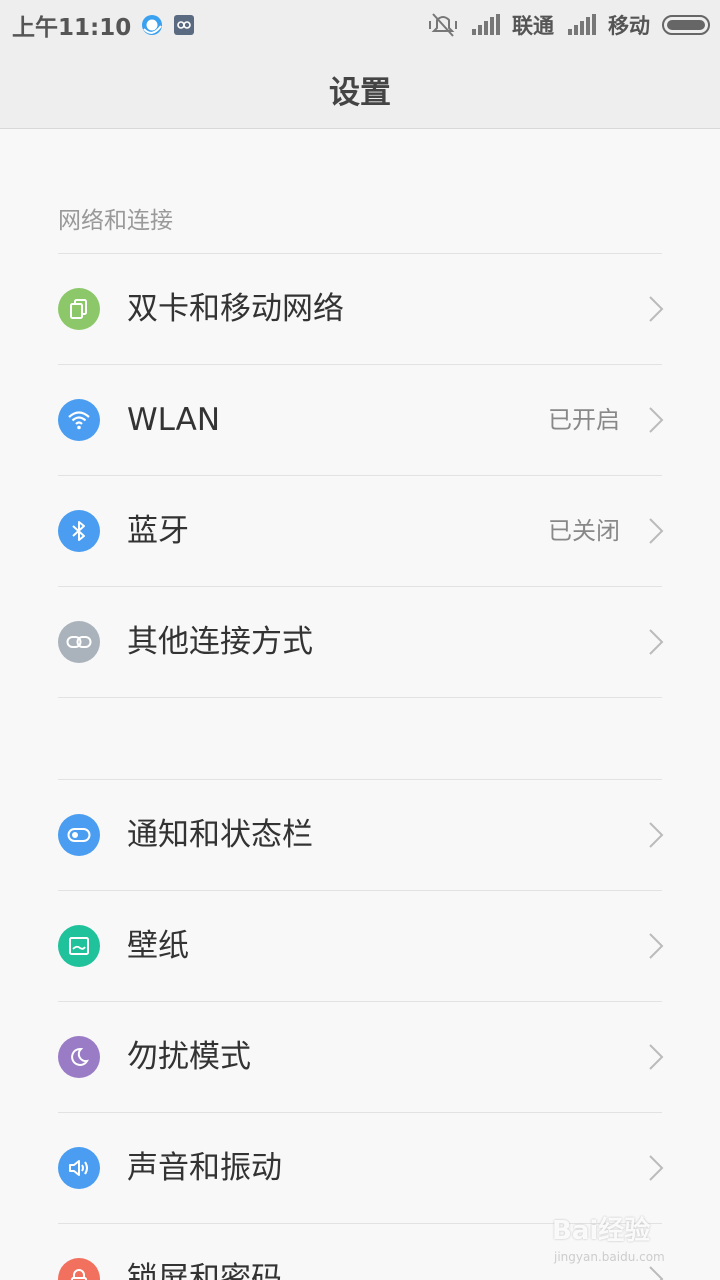  Describe the element at coordinates (360, 420) in the screenshot. I see `settings-item-wlan: WLAN 已开启` at that location.